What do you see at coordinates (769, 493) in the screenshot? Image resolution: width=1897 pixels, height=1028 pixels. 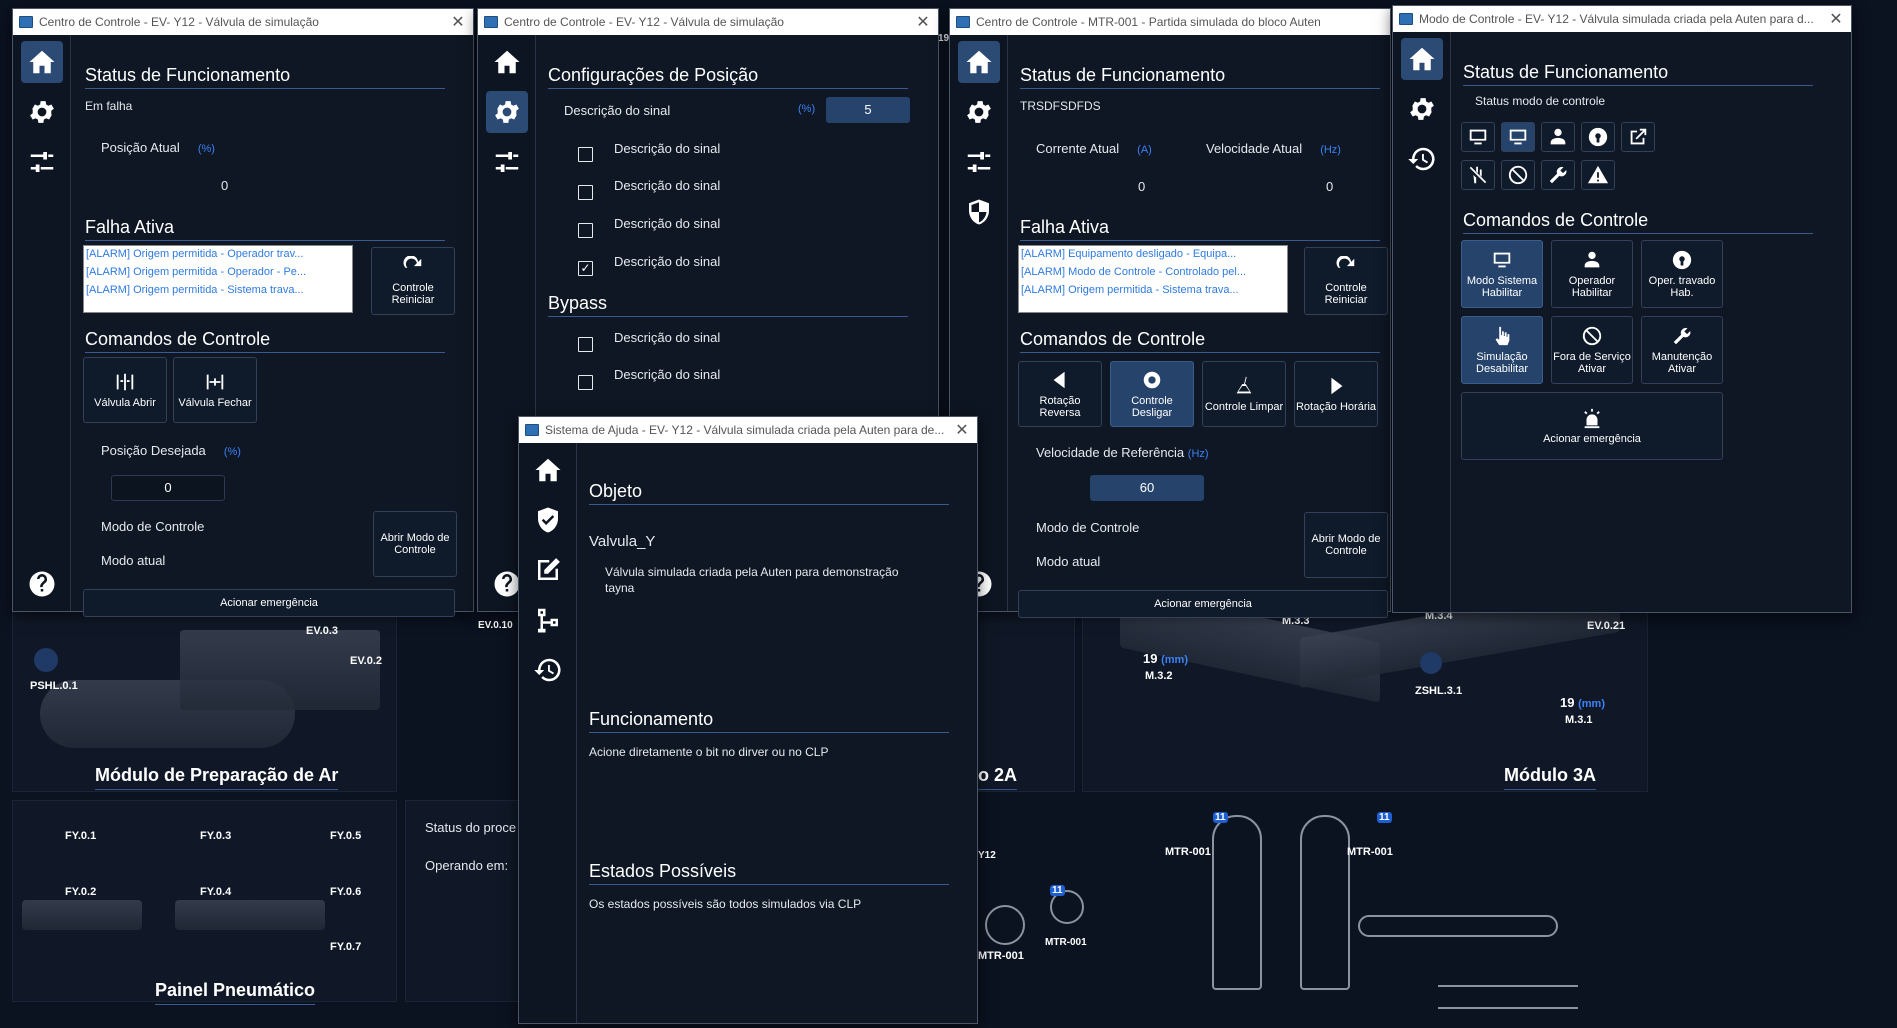 I see `object-header: Objeto` at bounding box center [769, 493].